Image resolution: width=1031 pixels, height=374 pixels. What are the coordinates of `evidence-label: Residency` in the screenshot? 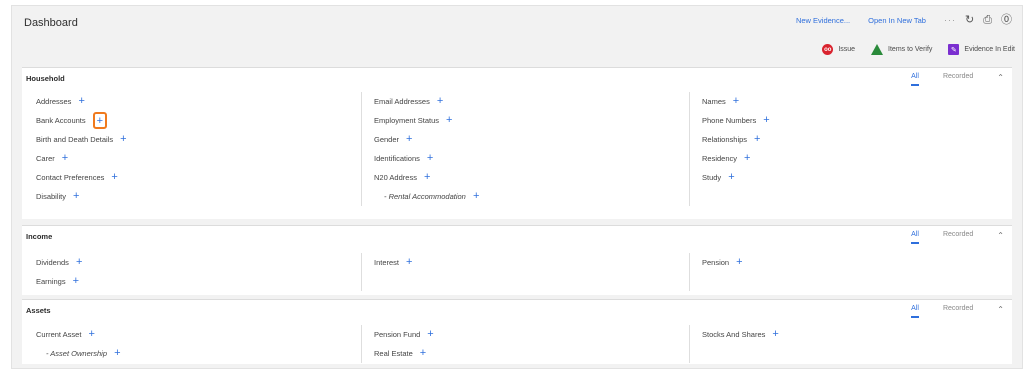 It's located at (720, 158).